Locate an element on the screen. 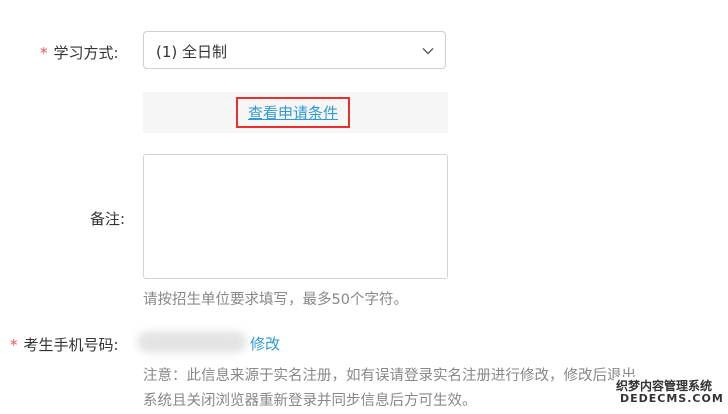  watermark-domain: DEDECMS.COM is located at coordinates (672, 398).